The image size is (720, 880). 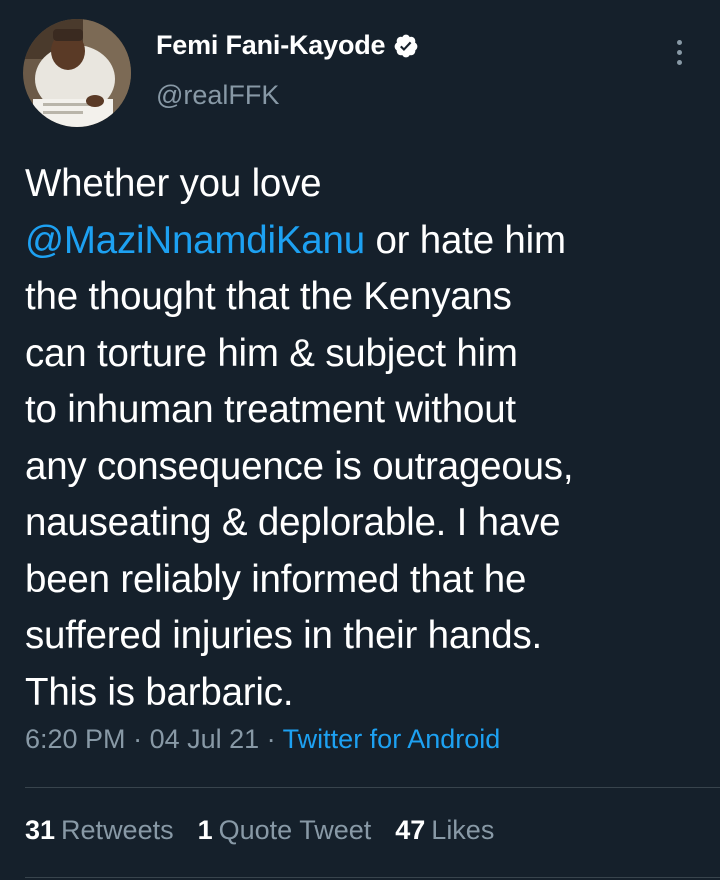 I want to click on tweet-text-segment: nauseating & deplorable. I have, so click(x=293, y=522).